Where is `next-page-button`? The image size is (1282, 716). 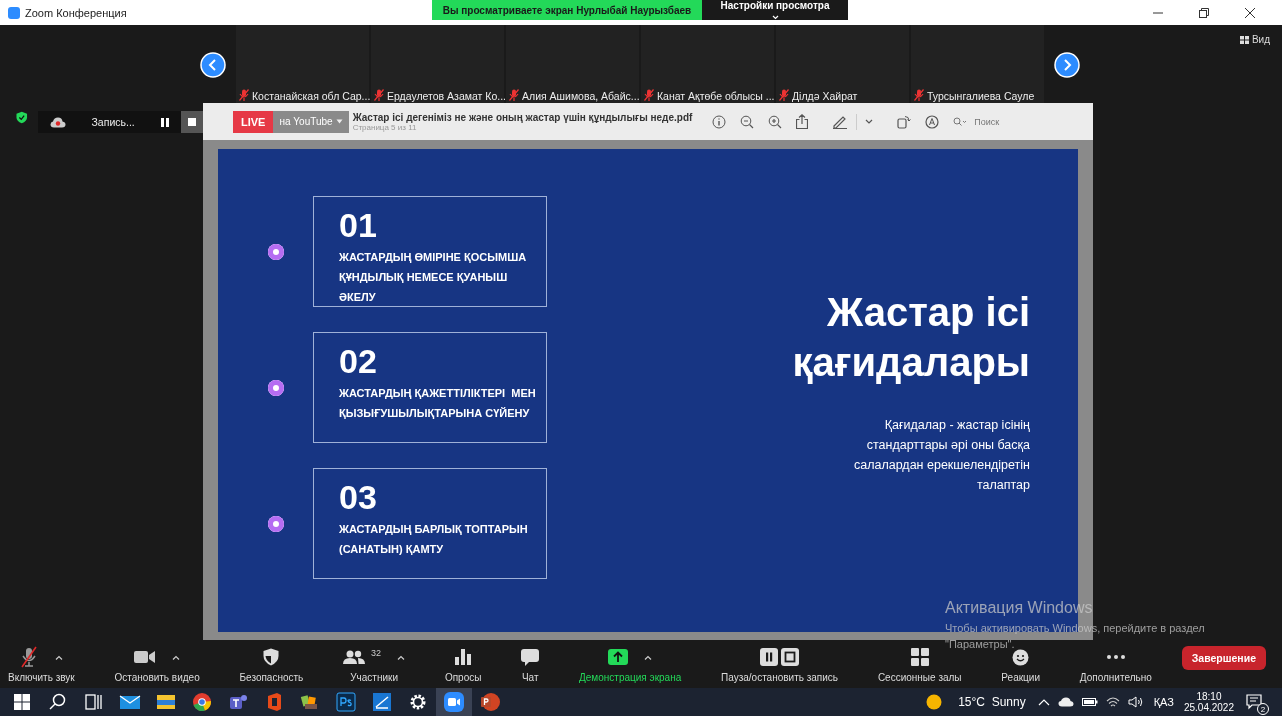 next-page-button is located at coordinates (1067, 65).